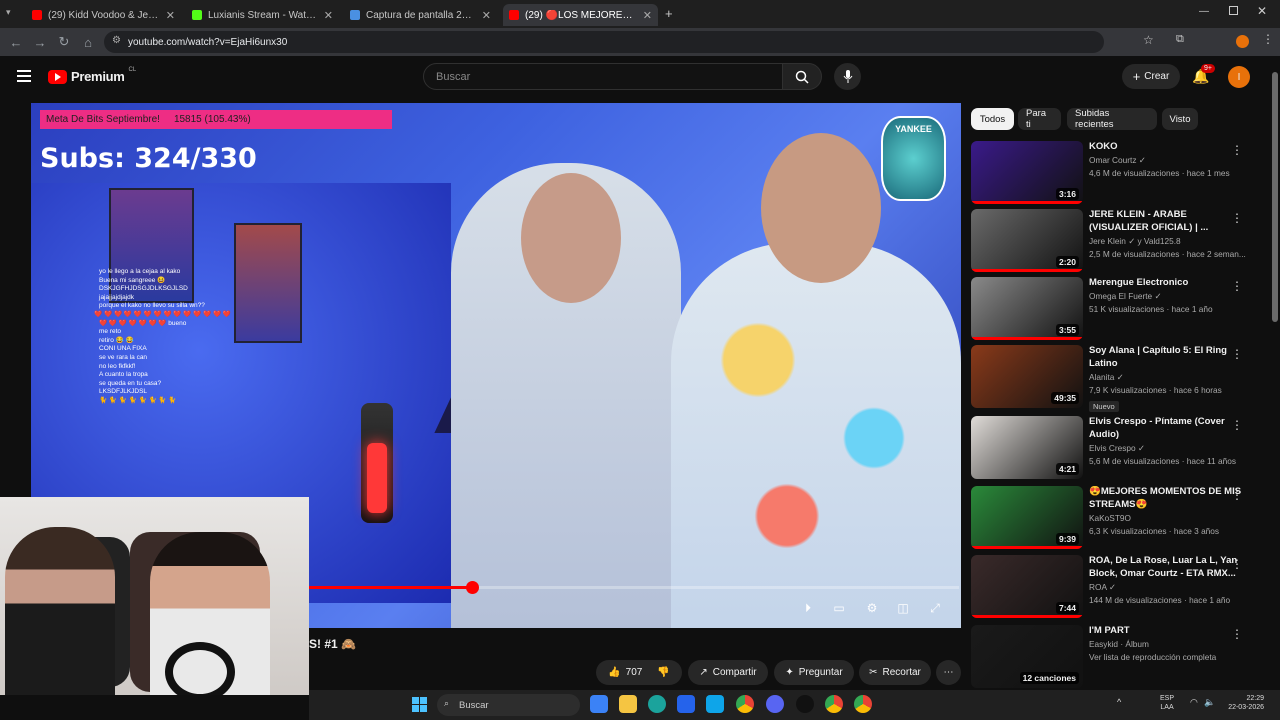  I want to click on video-title: Merengue Electronico, so click(1169, 283).